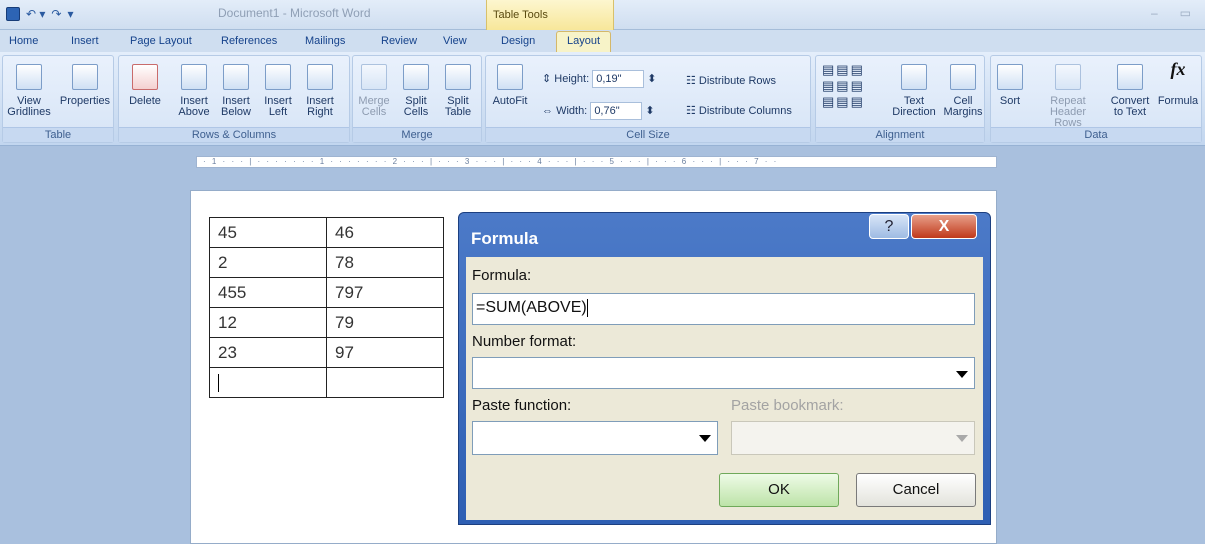  I want to click on table-group: View Gridlines Properties Table, so click(58, 99).